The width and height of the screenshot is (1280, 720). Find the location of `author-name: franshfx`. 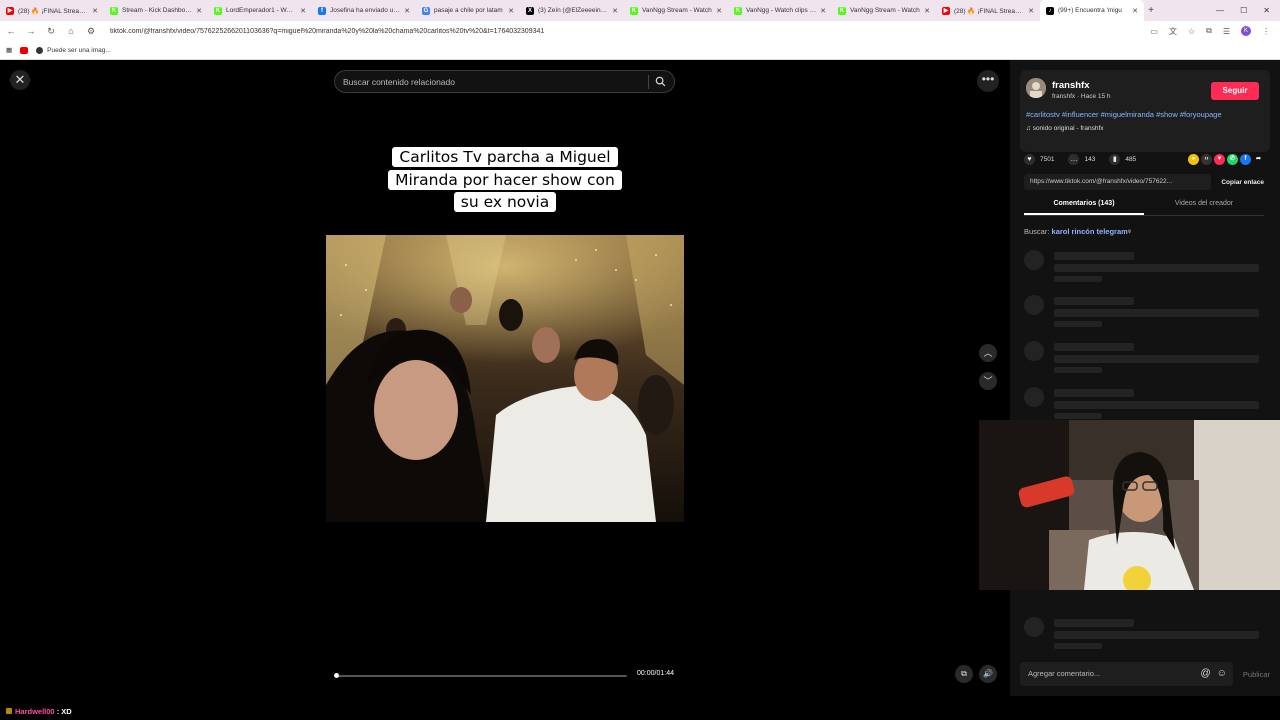

author-name: franshfx is located at coordinates (1070, 85).